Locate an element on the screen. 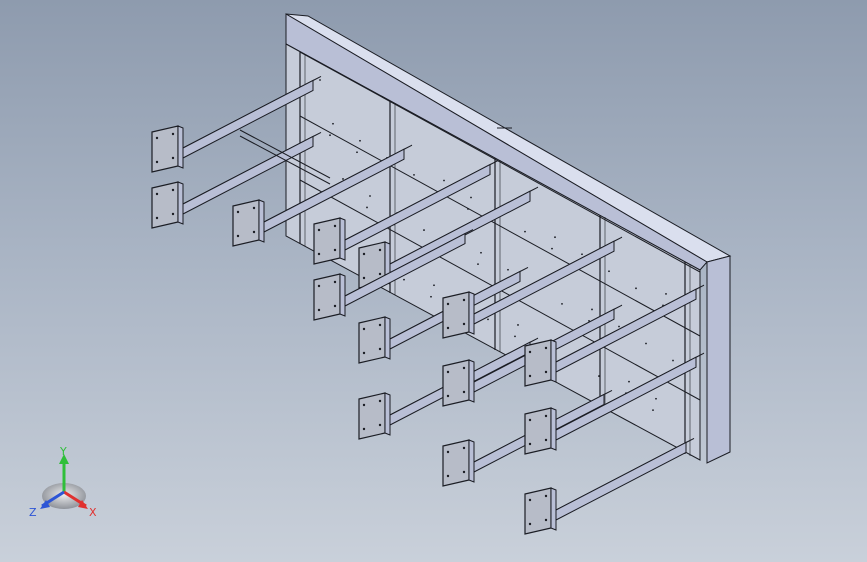  y-axis-label: Y is located at coordinates (63, 452).